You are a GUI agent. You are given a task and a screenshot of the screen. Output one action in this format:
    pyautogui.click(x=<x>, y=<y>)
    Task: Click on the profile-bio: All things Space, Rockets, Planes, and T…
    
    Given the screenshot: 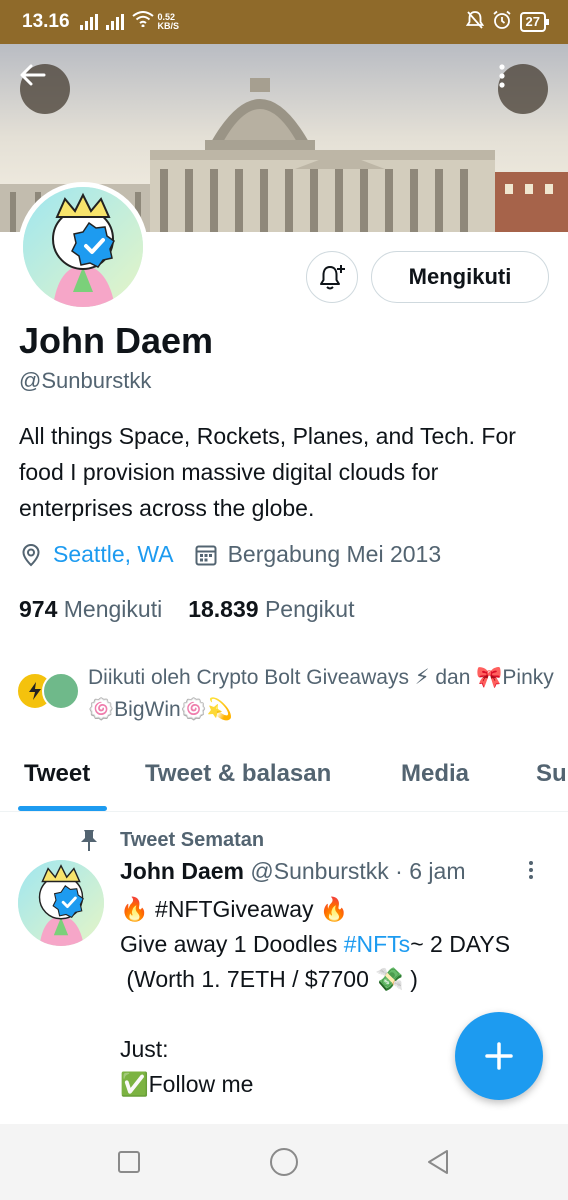 What is the action you would take?
    pyautogui.click(x=267, y=472)
    